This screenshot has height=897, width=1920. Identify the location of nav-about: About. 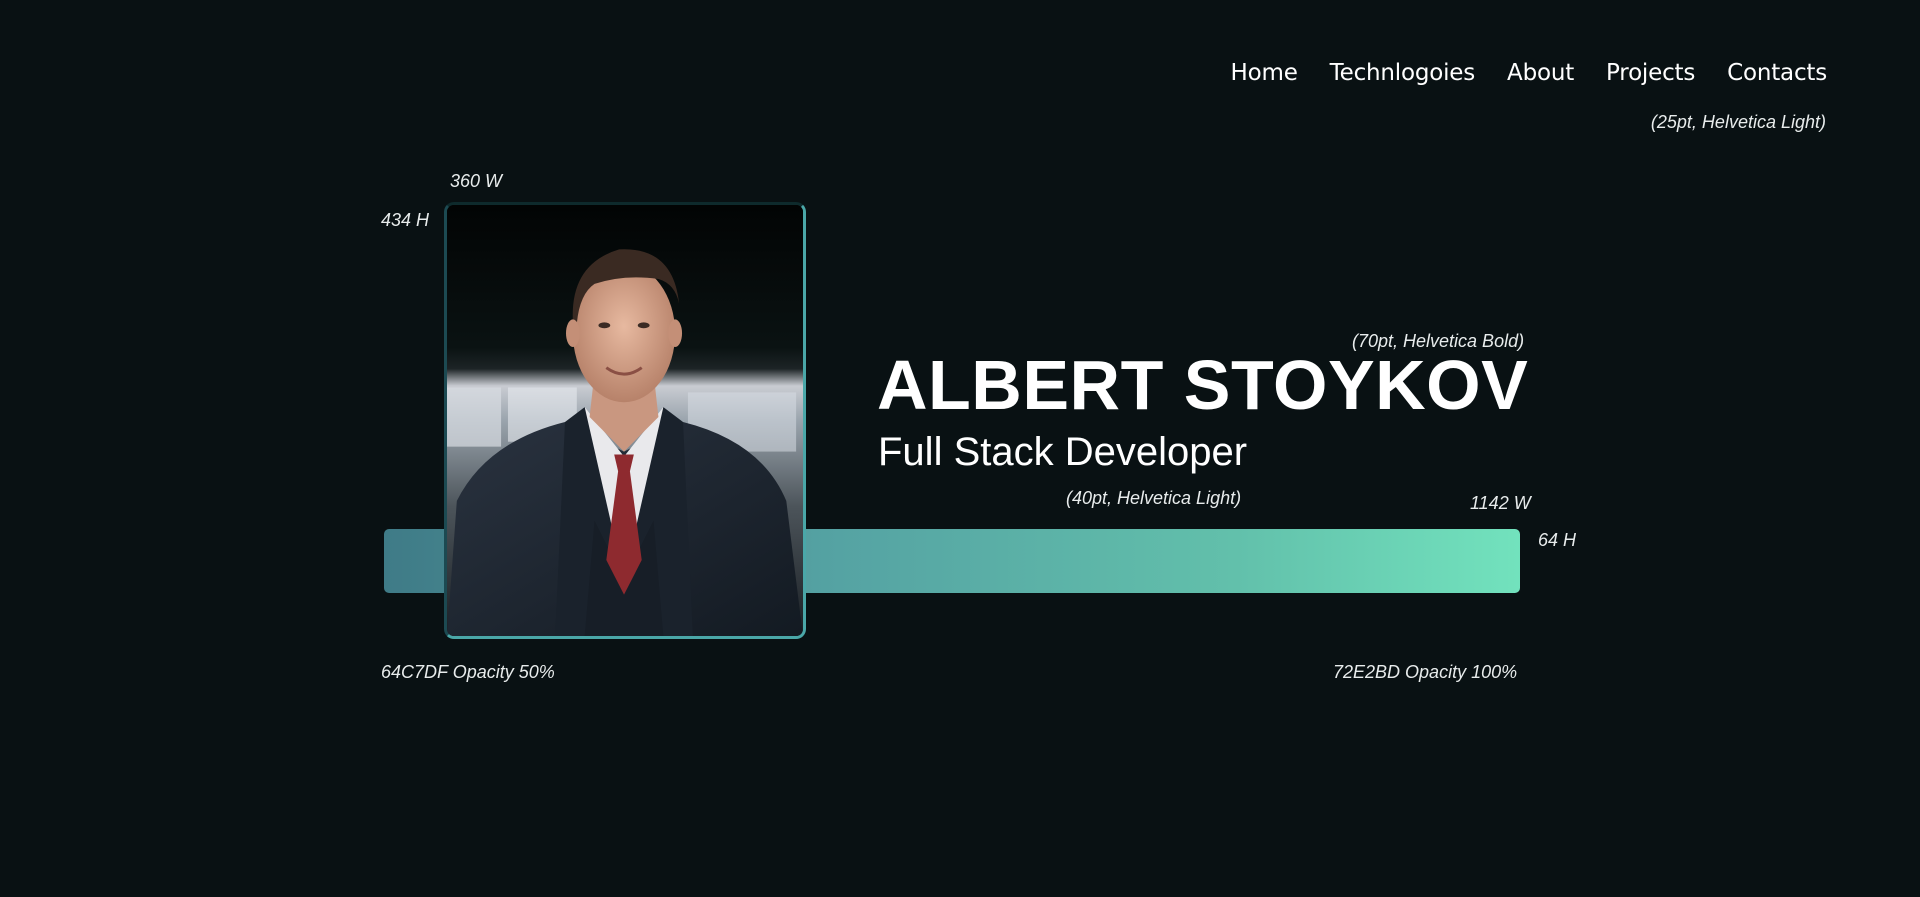
(1540, 73).